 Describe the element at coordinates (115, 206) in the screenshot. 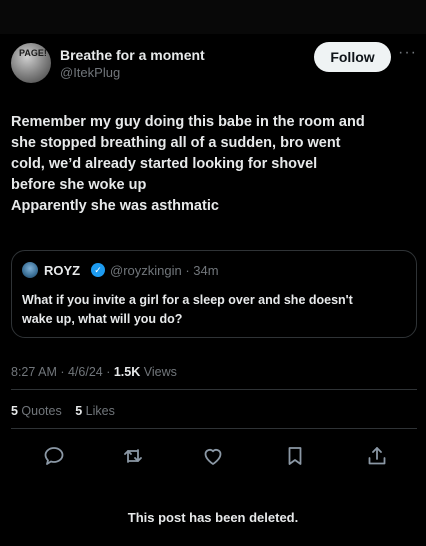

I see `post-text-line: Apparently she was asthmatic` at that location.